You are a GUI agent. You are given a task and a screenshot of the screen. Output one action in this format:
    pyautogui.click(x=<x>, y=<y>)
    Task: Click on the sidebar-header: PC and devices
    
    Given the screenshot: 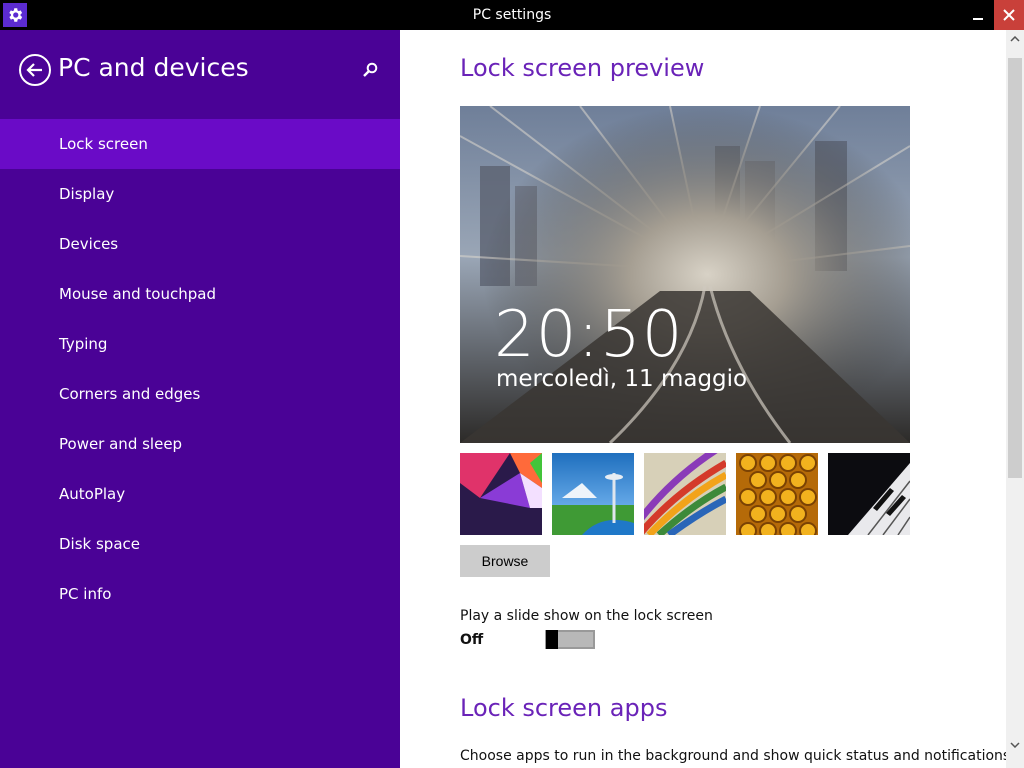 What is the action you would take?
    pyautogui.click(x=200, y=70)
    